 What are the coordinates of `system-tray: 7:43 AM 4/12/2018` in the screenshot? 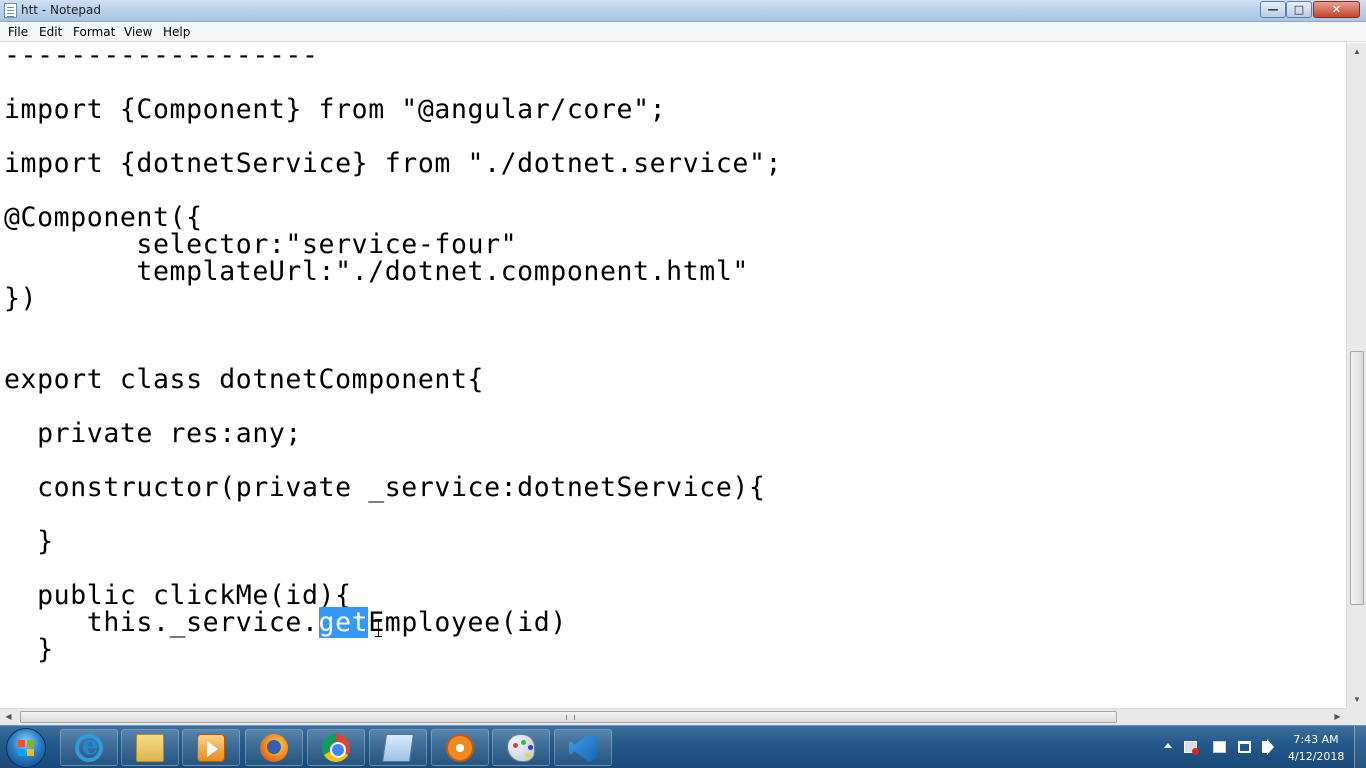 It's located at (1263, 747).